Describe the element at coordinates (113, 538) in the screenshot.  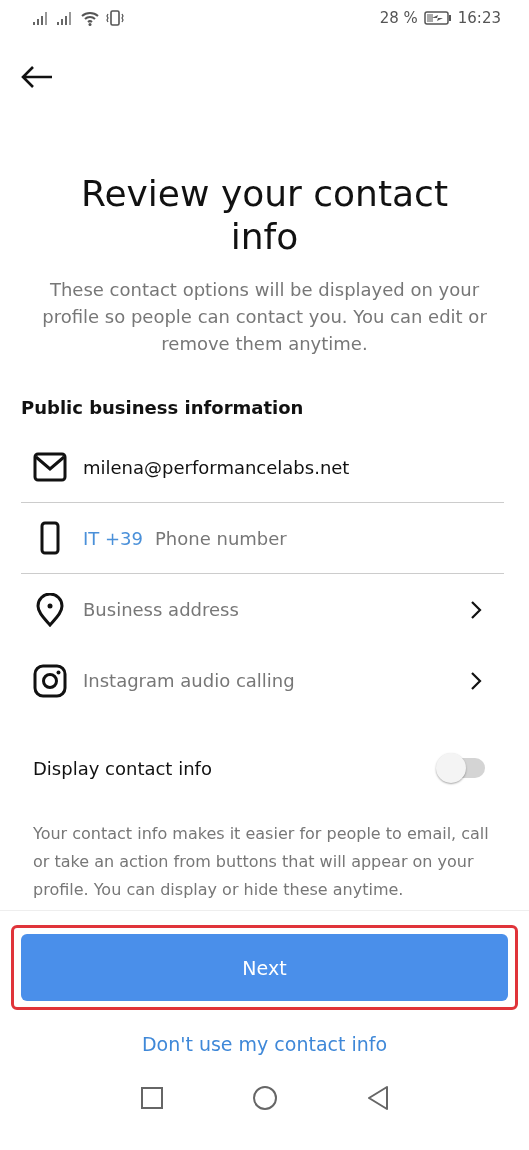
I see `country-code: IT +39` at that location.